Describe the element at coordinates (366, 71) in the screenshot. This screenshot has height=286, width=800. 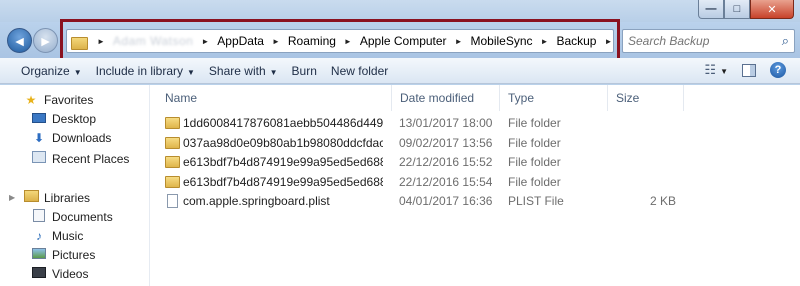
I see `new-folder-button: New folder` at that location.